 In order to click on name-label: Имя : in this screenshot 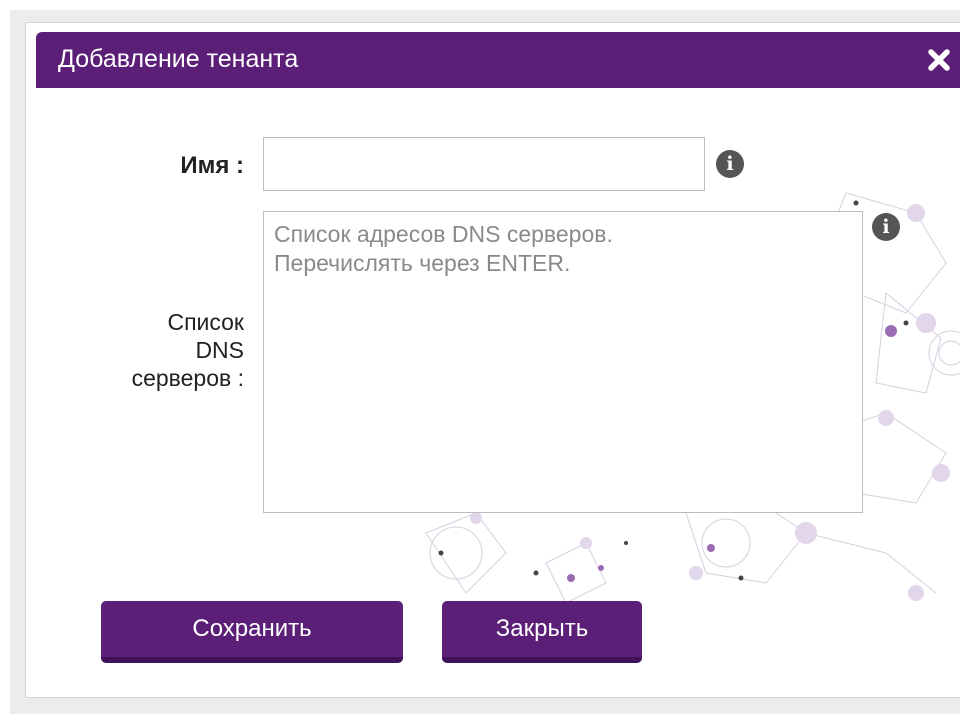, I will do `click(212, 165)`.